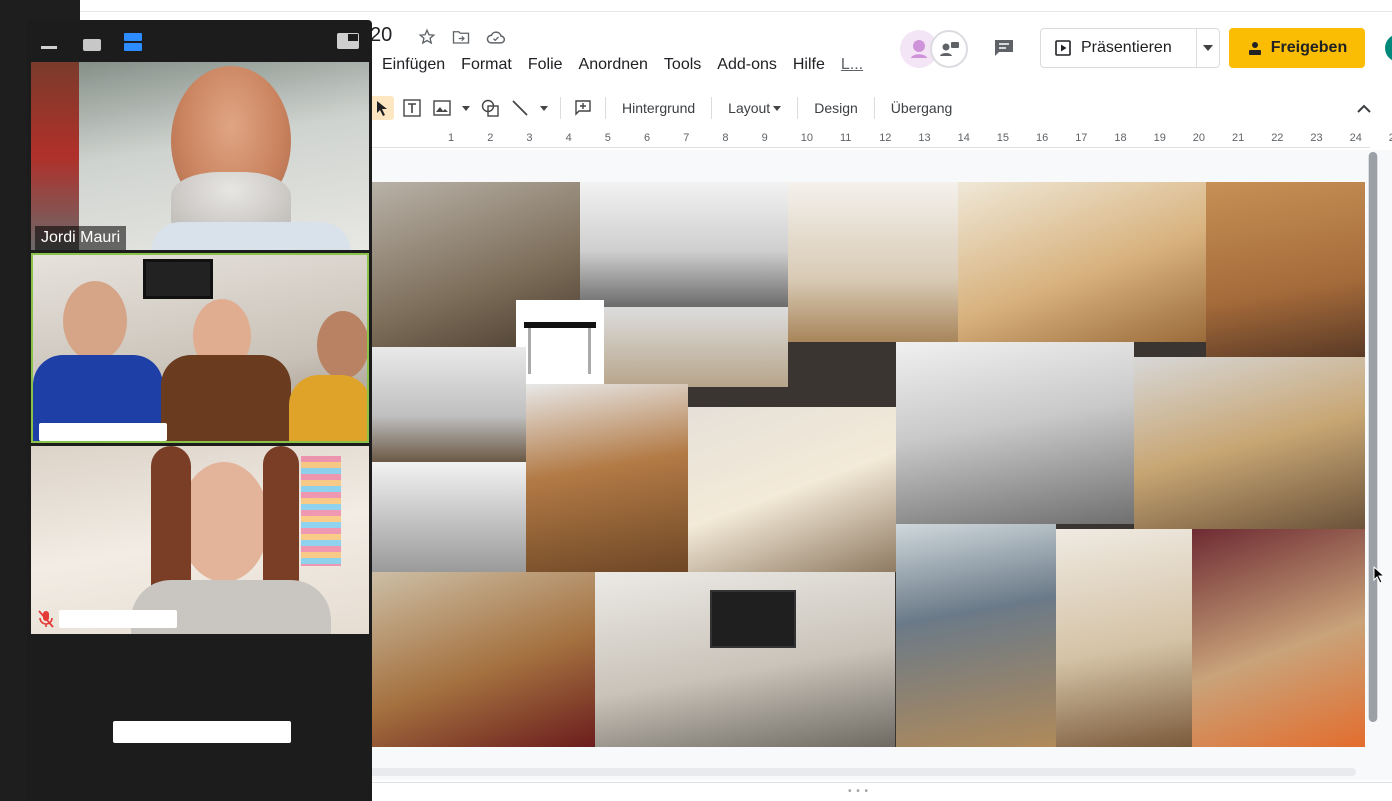 The height and width of the screenshot is (801, 1392). What do you see at coordinates (49, 47) in the screenshot?
I see `minimize-icon` at bounding box center [49, 47].